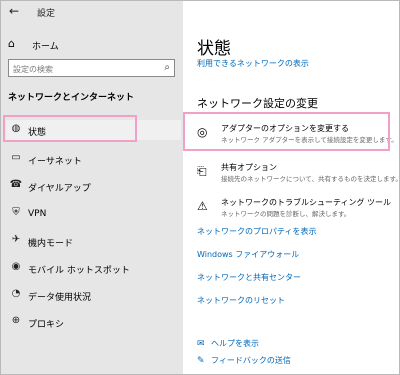 This screenshot has width=400, height=375. Describe the element at coordinates (70, 128) in the screenshot. I see `status-highlight-box` at that location.